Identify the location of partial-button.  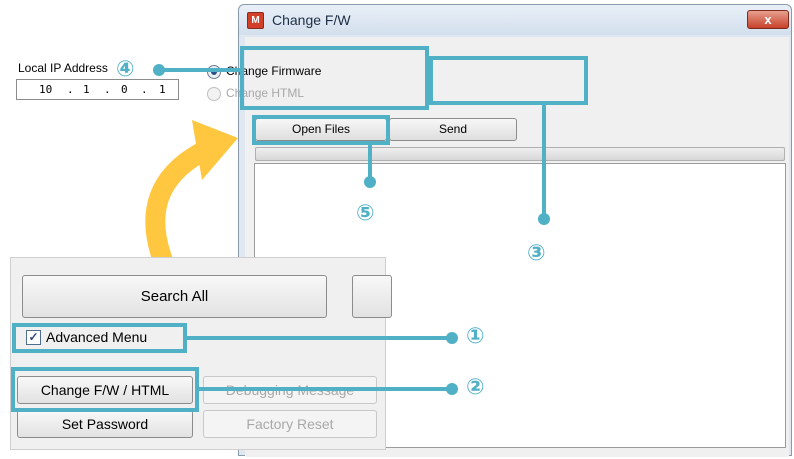
(372, 296).